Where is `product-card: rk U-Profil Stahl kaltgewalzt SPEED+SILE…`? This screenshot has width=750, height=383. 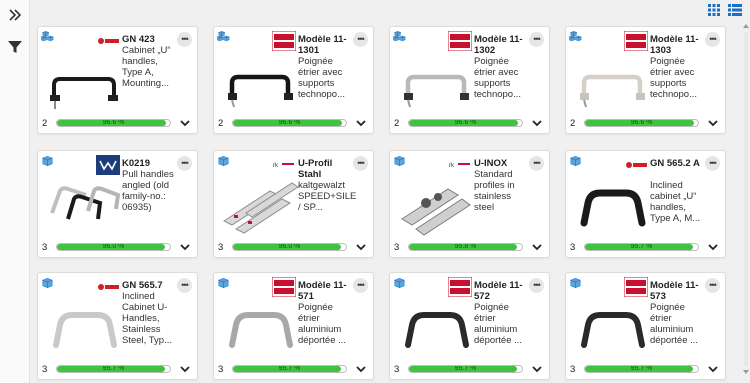
product-card: rk U-Profil Stahl kaltgewalzt SPEED+SILE… is located at coordinates (293, 204).